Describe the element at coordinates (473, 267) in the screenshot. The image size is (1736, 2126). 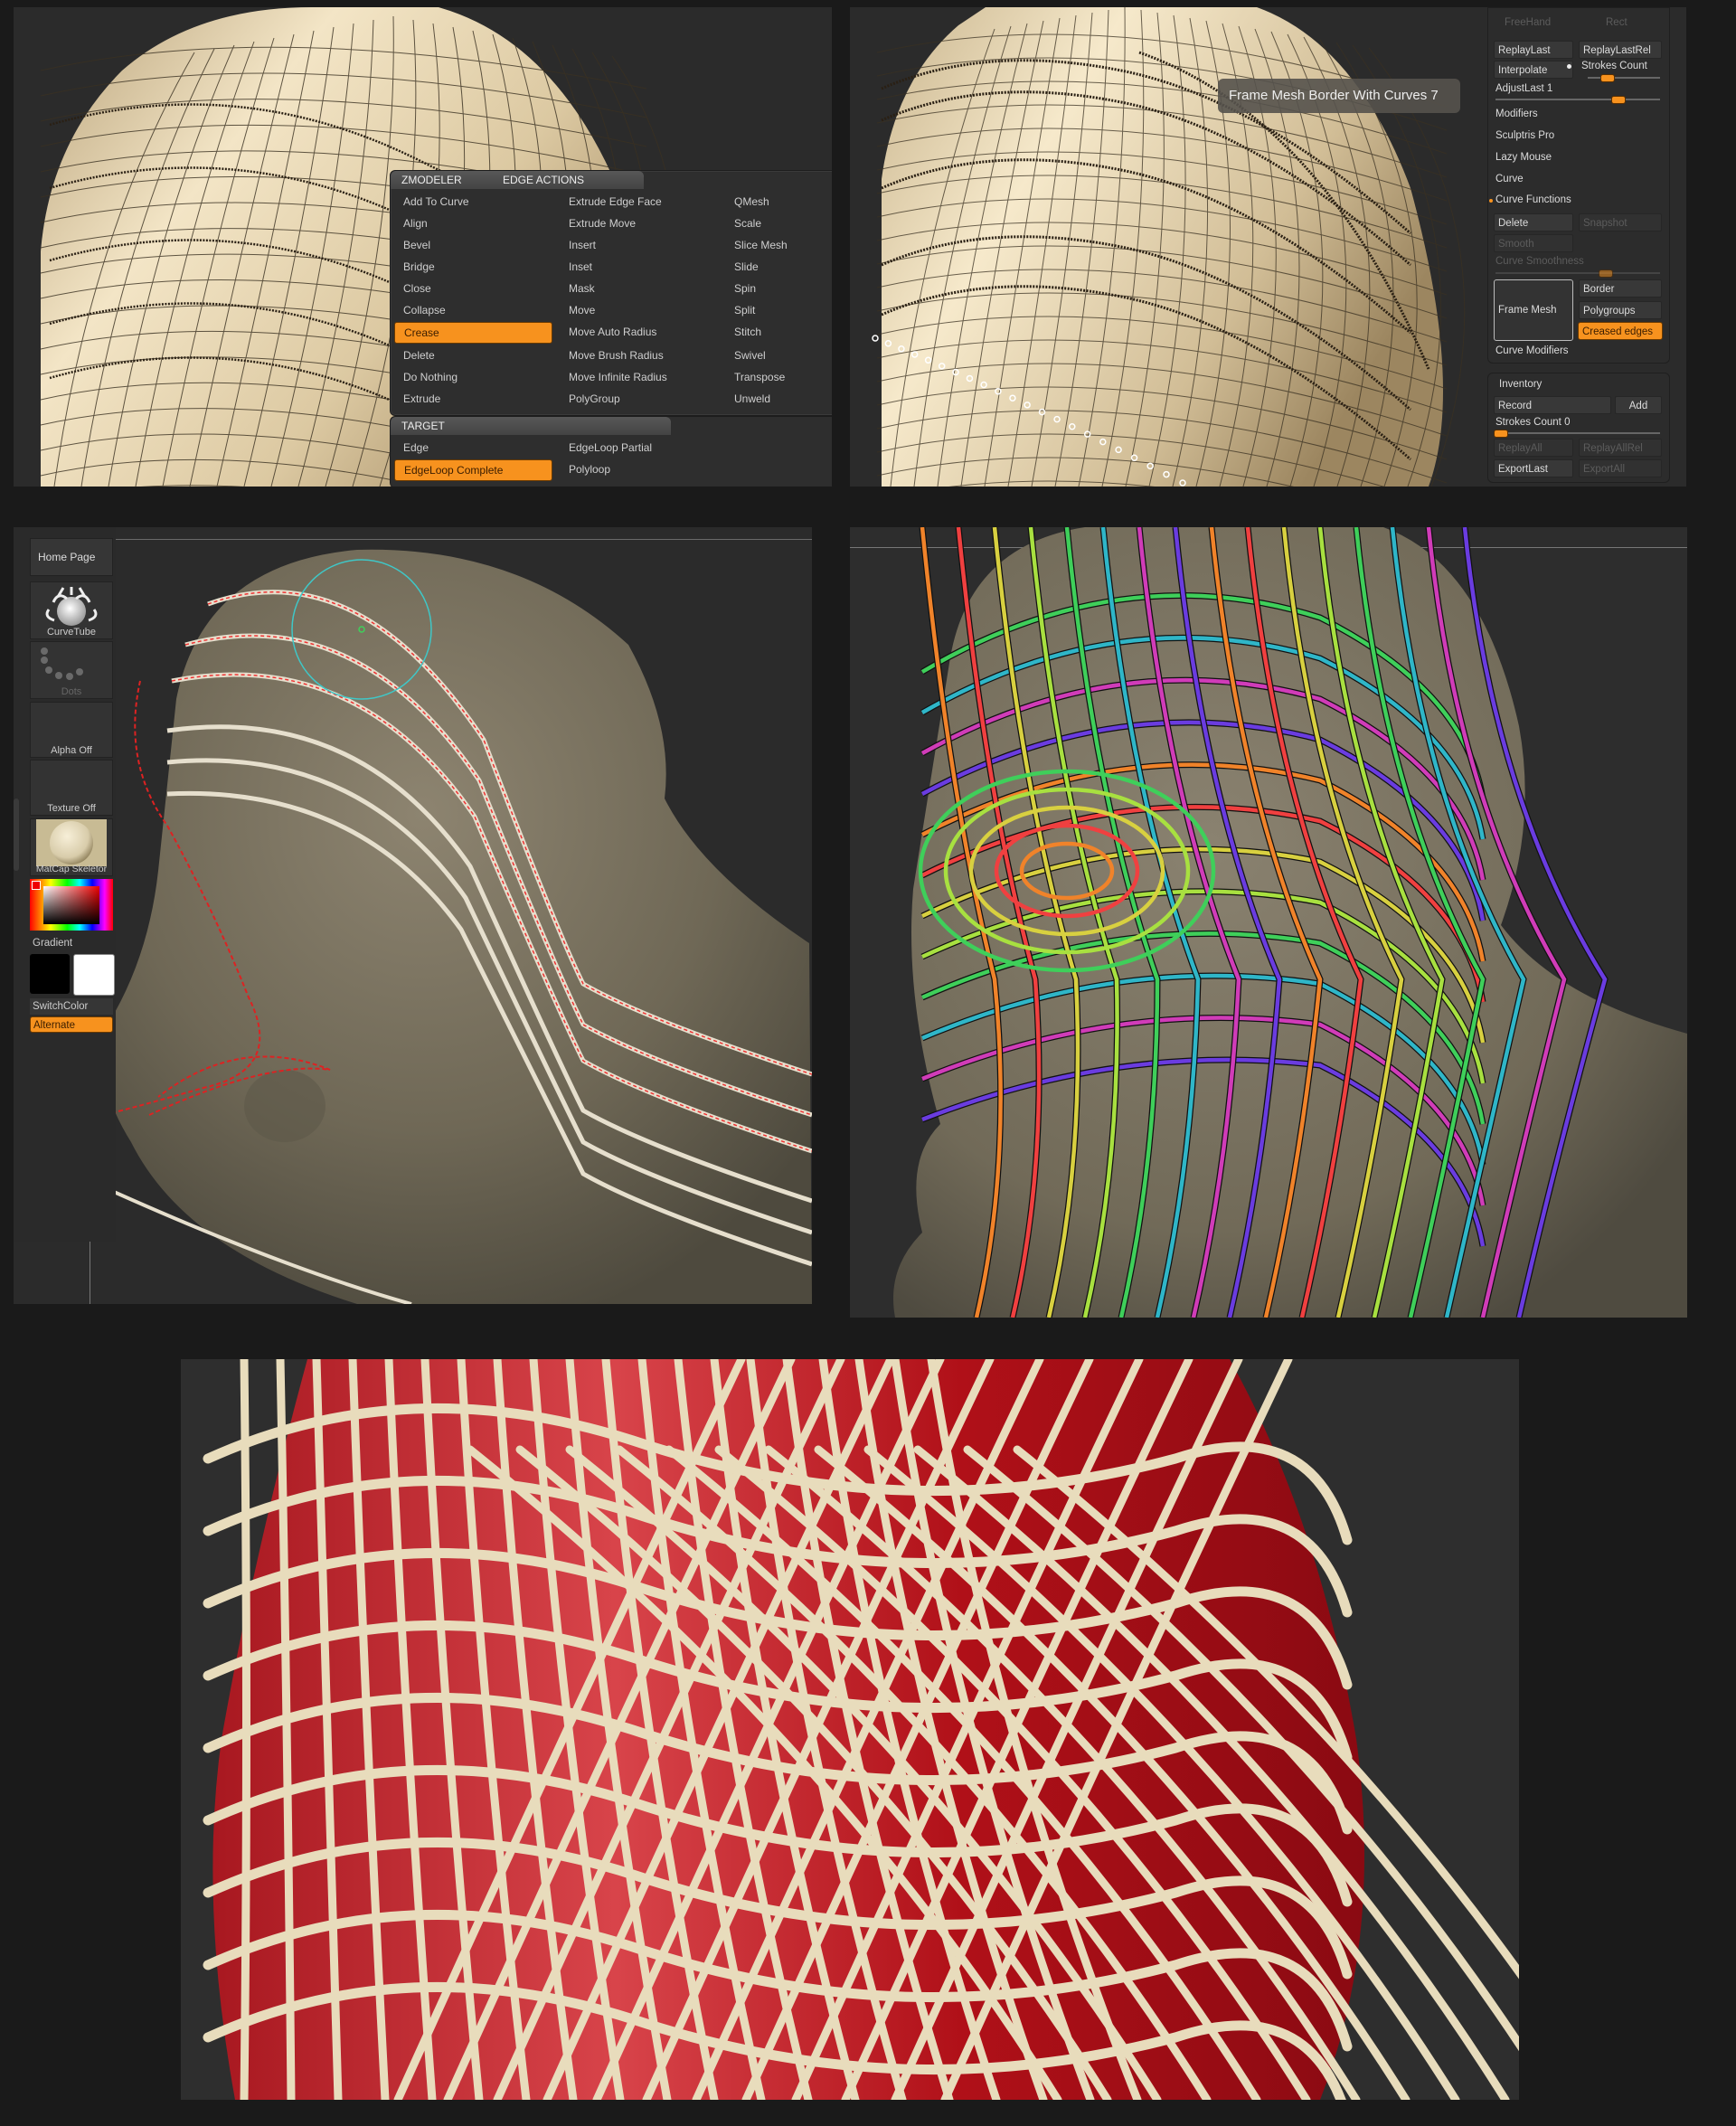
I see `edge-action-bridge: Bridge` at that location.